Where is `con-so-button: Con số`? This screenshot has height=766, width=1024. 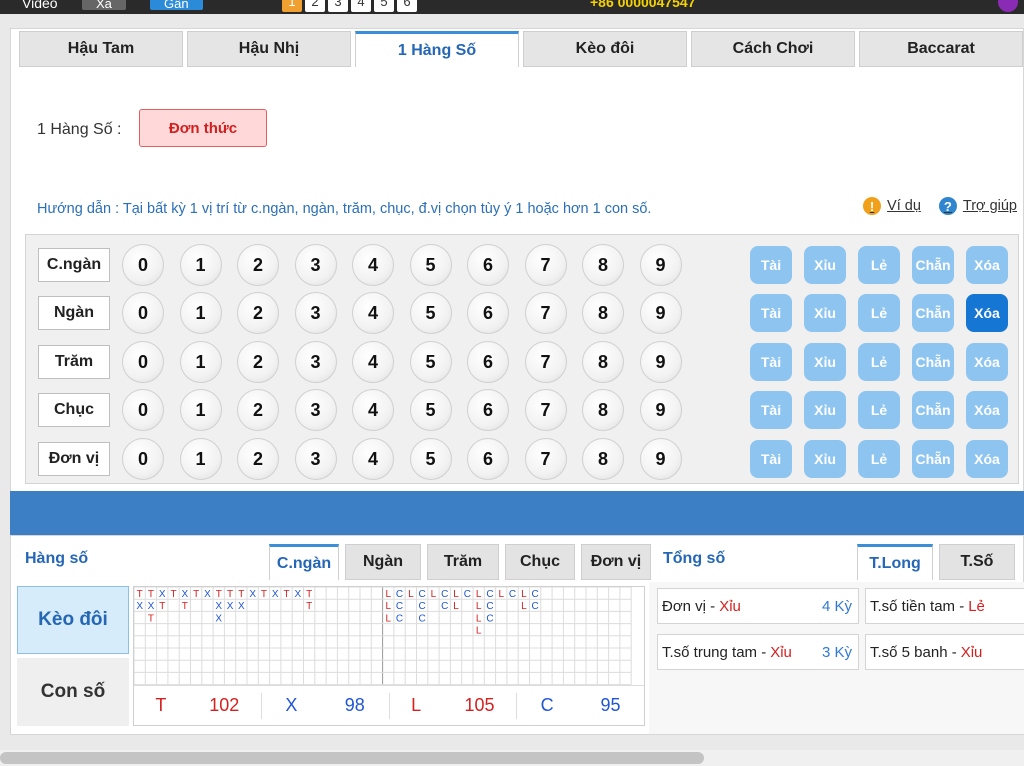
con-so-button: Con số is located at coordinates (73, 692).